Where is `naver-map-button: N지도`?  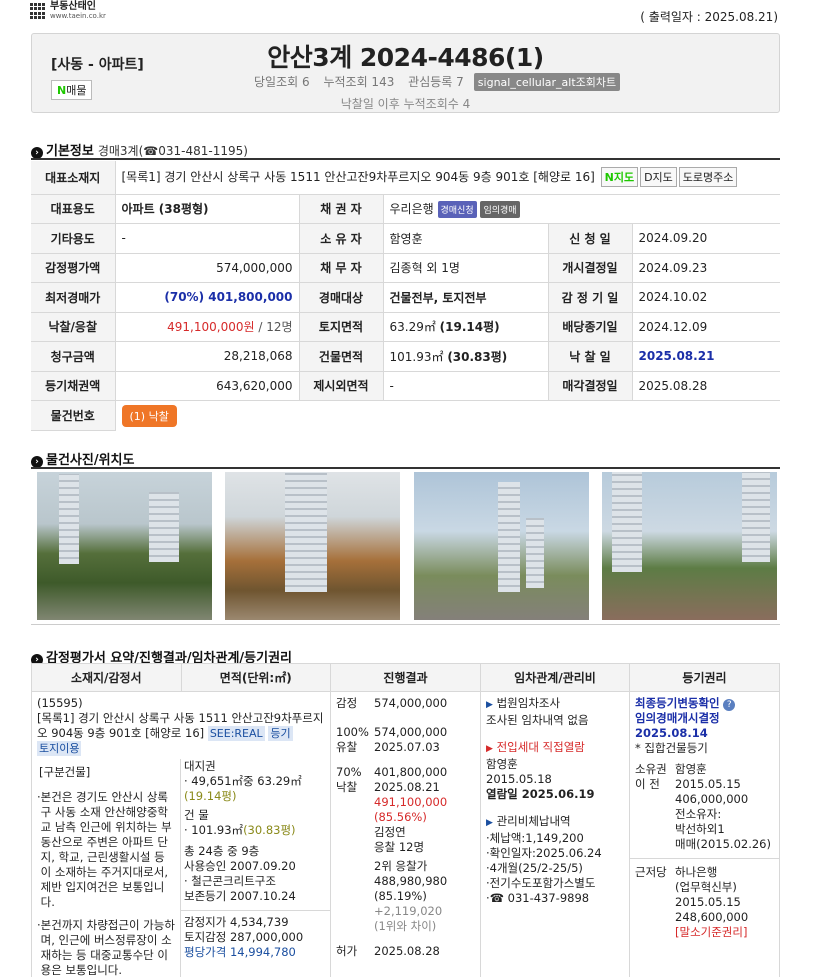
naver-map-button: N지도 is located at coordinates (619, 177).